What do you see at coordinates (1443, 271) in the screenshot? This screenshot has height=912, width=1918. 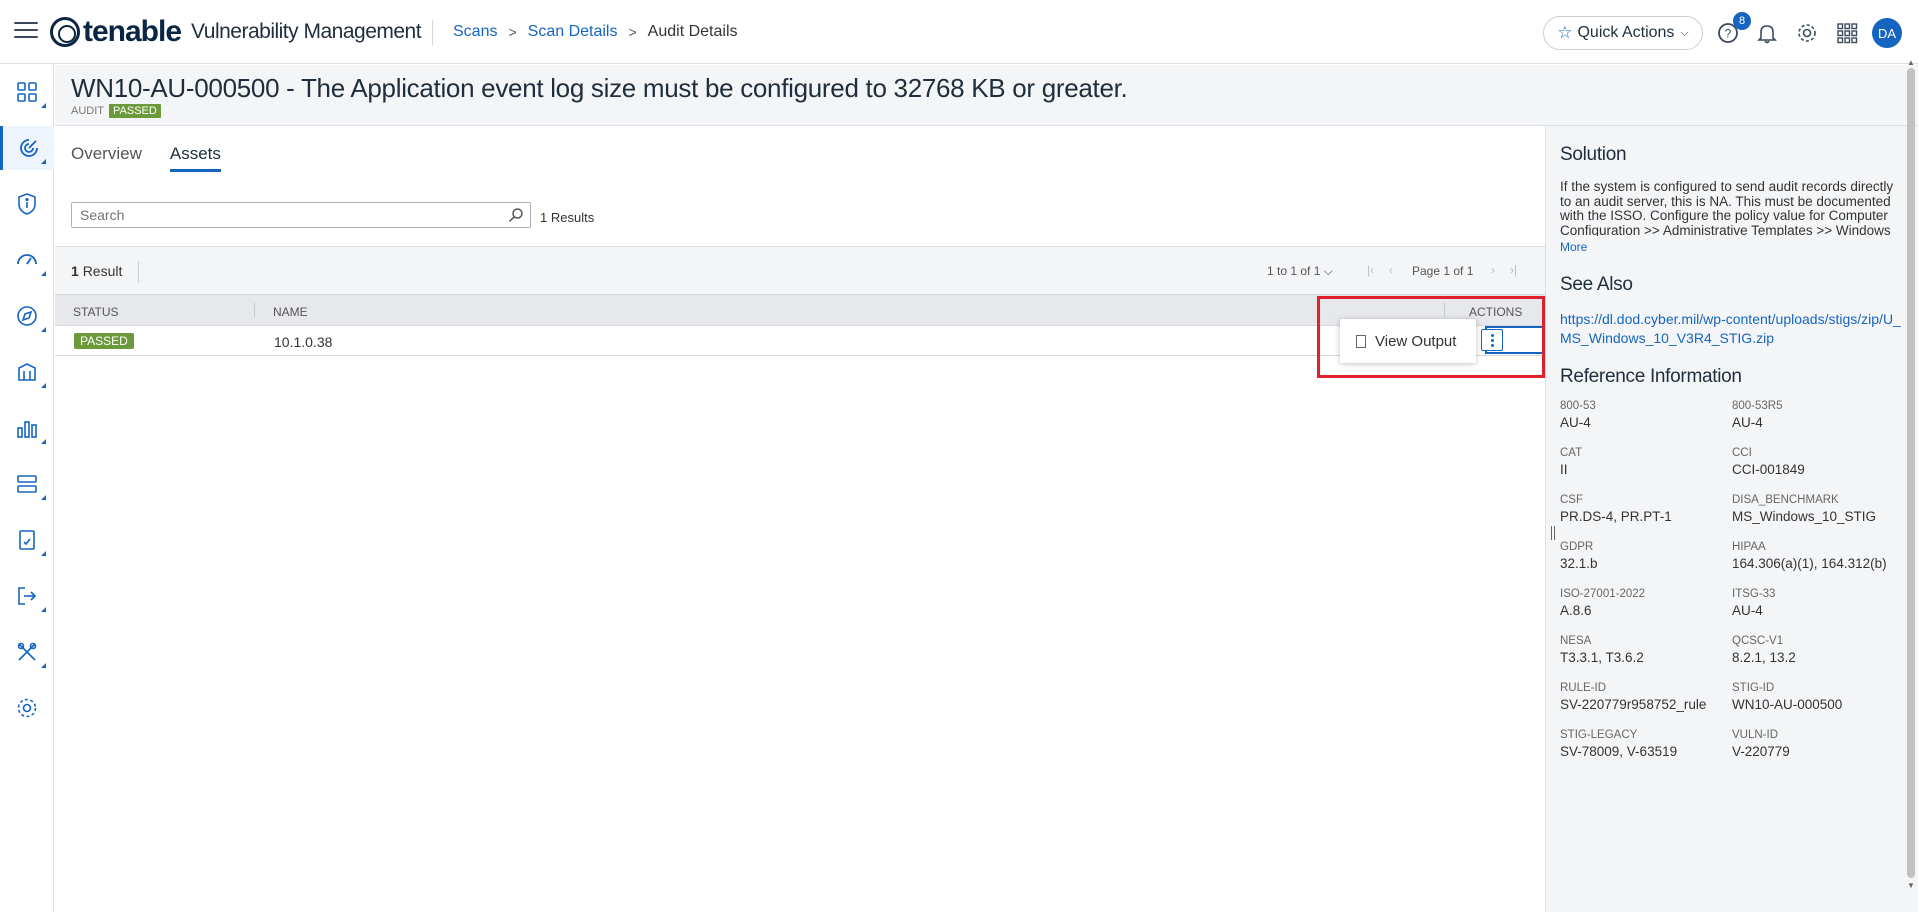 I see `page-indicator: Page 1 of 1` at bounding box center [1443, 271].